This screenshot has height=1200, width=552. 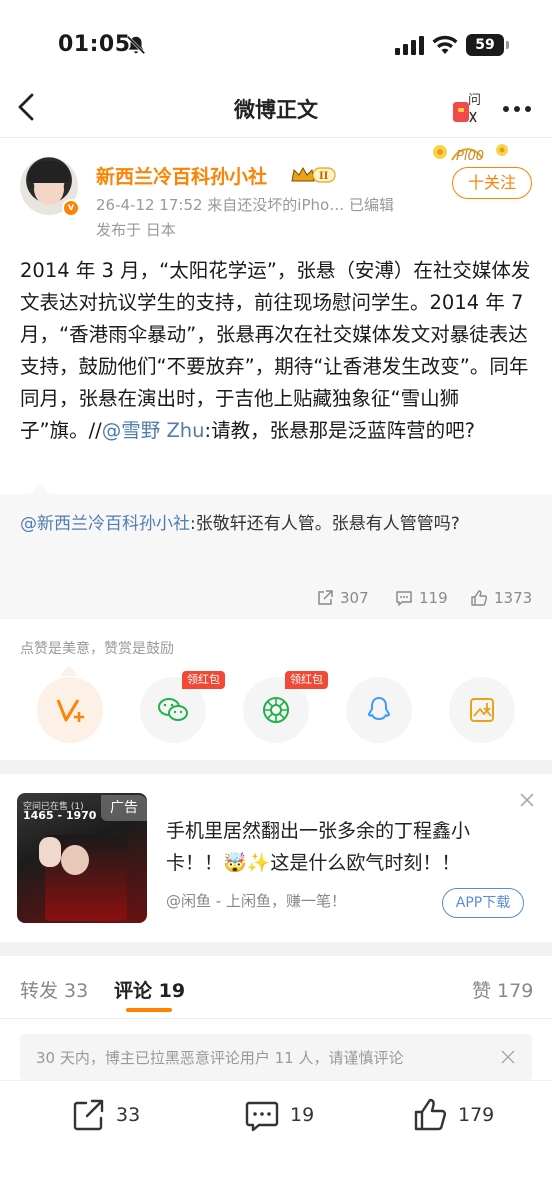 I want to click on comment-notice: 30 天内，博主已拉黑恶意评论用户 11 人，请谨慎评论, so click(x=276, y=1057).